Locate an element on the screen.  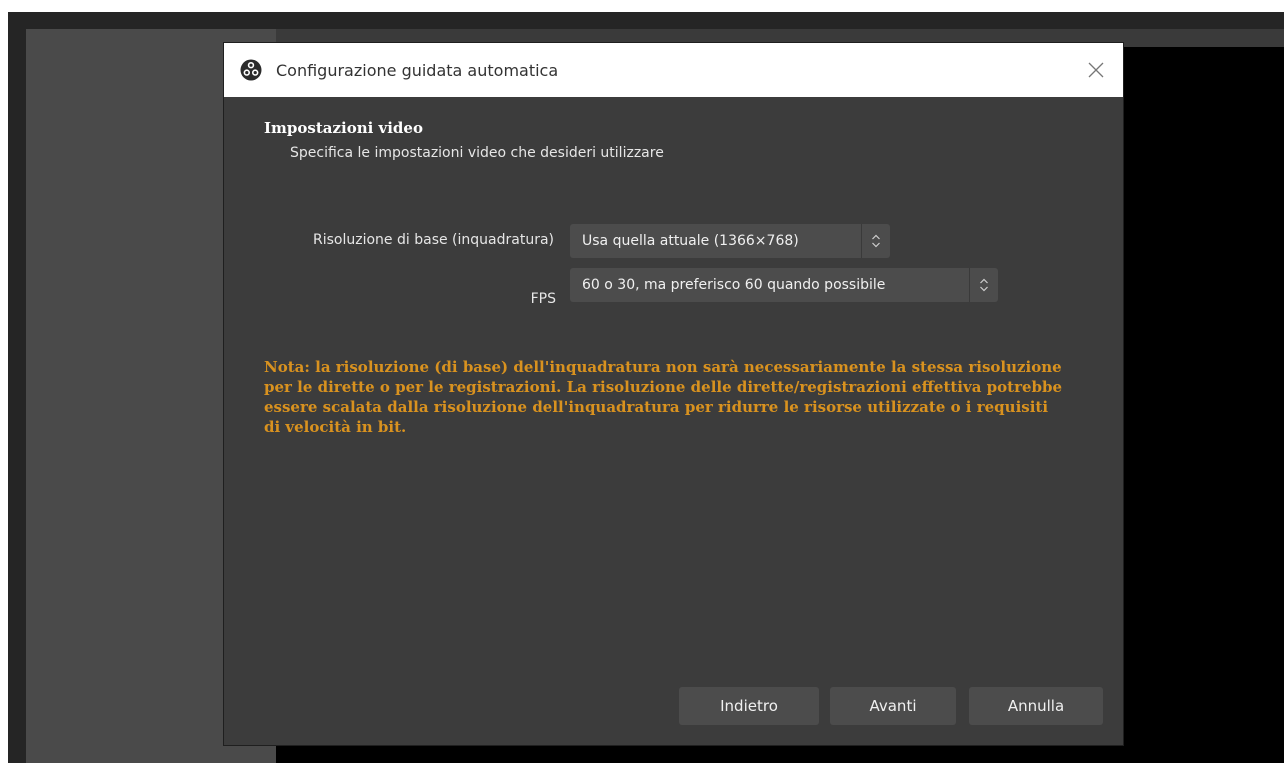
close-button is located at coordinates (1096, 70).